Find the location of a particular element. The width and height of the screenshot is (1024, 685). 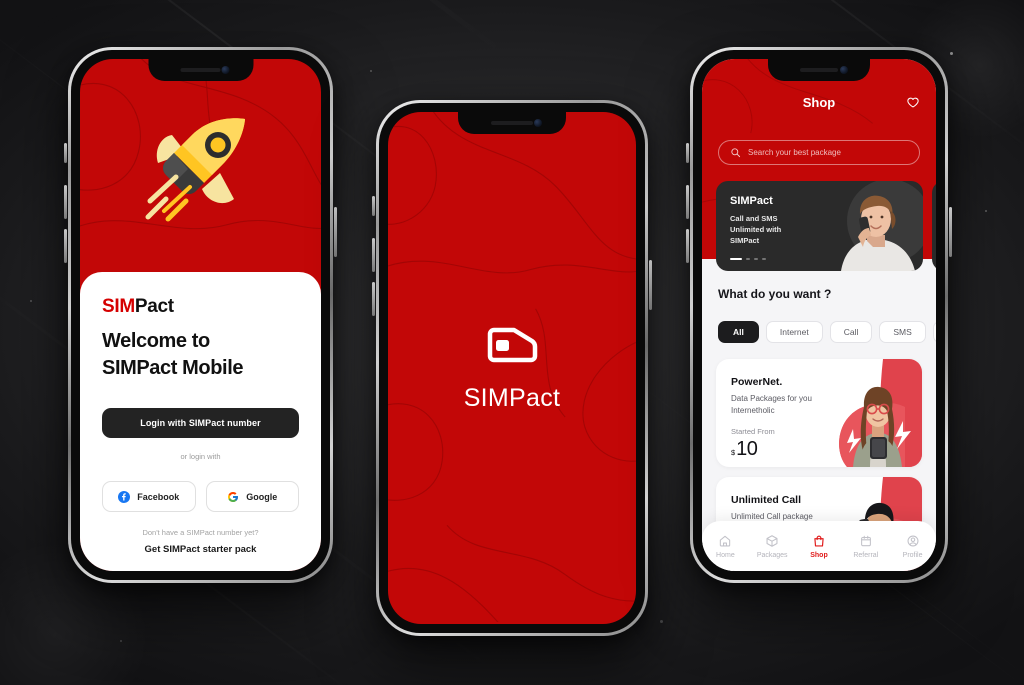

home-icon is located at coordinates (725, 541).